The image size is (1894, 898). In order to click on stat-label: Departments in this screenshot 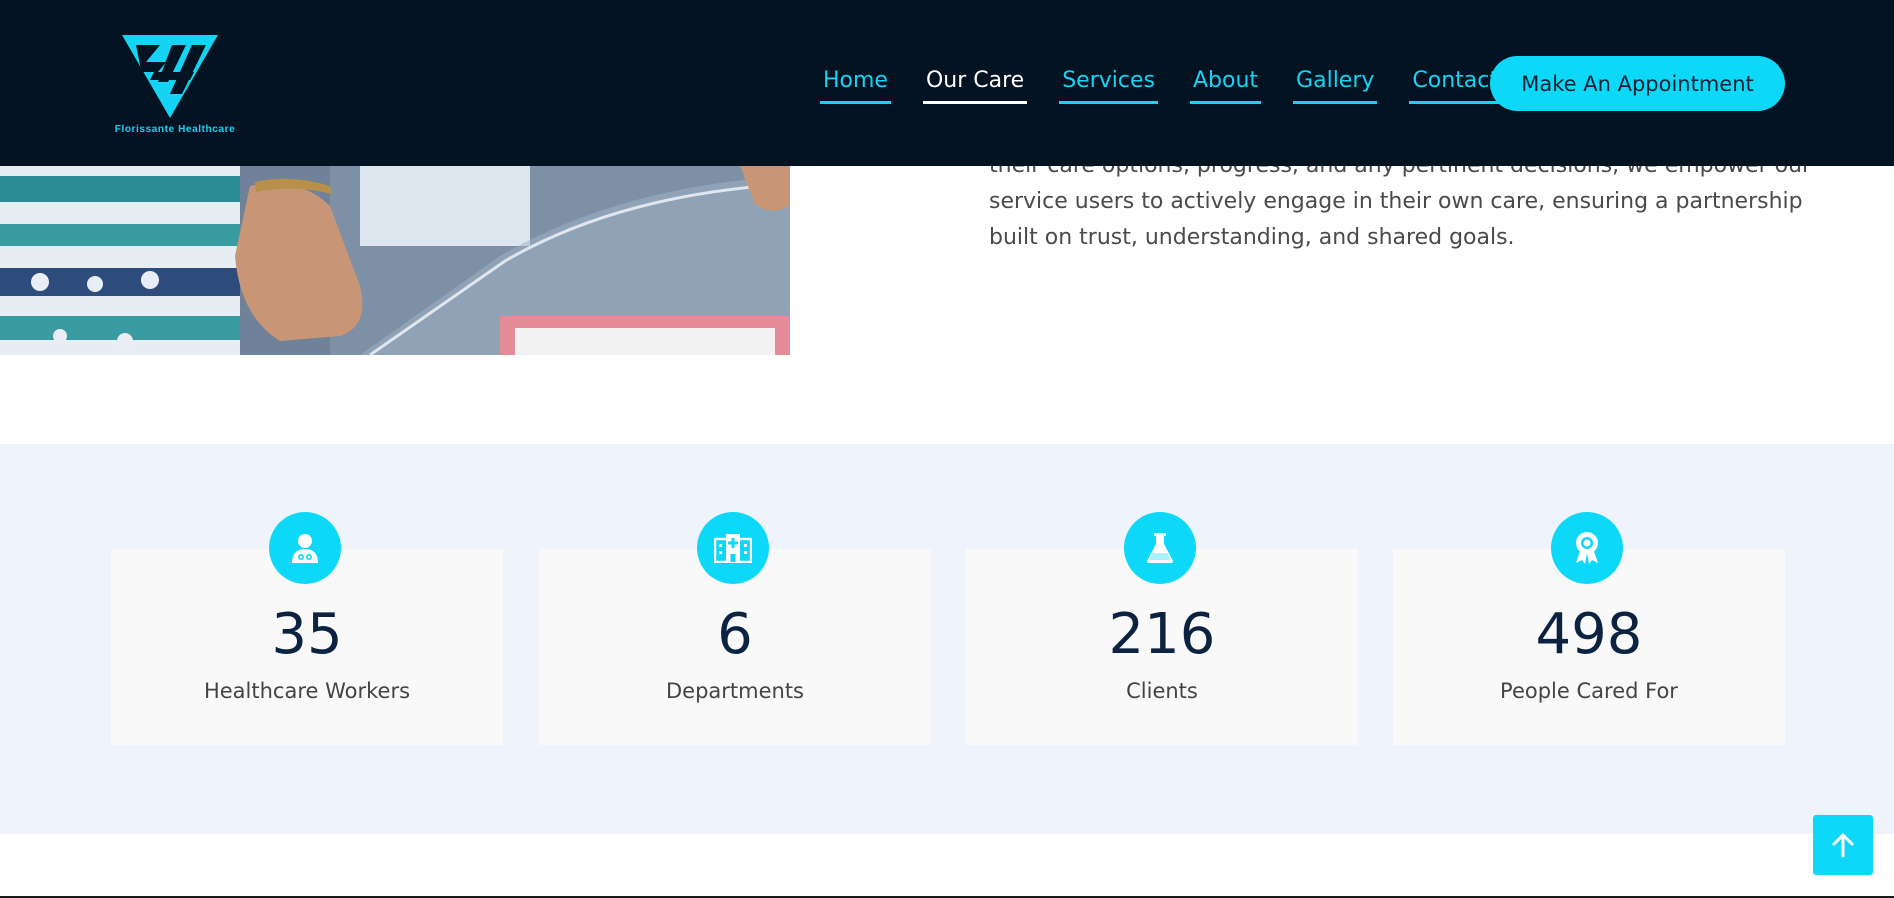, I will do `click(735, 691)`.